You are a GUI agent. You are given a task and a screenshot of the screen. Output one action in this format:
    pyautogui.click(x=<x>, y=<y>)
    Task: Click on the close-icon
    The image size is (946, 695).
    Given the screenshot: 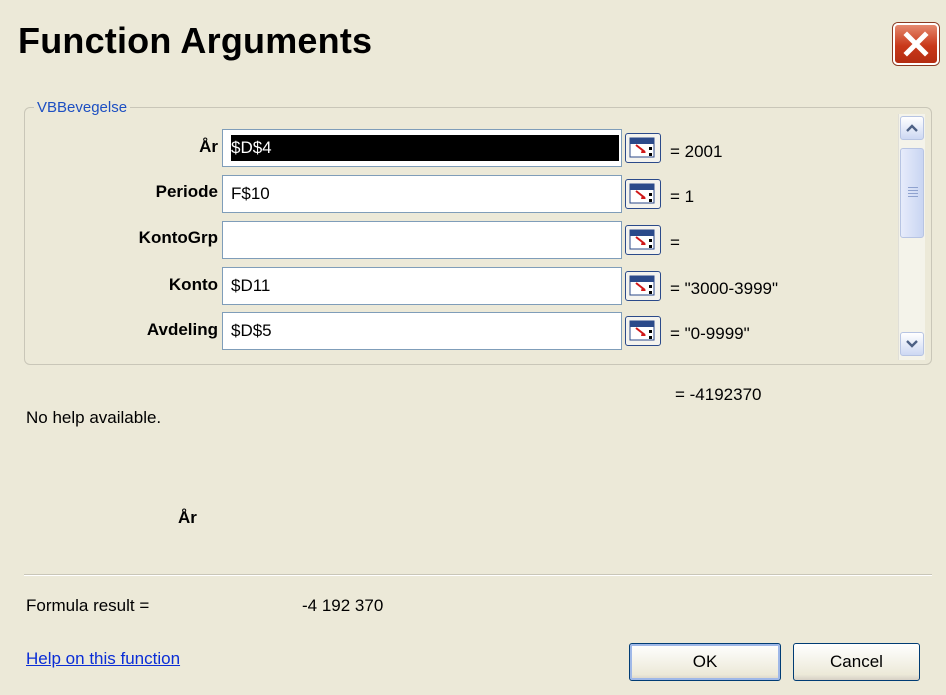 What is the action you would take?
    pyautogui.click(x=916, y=44)
    